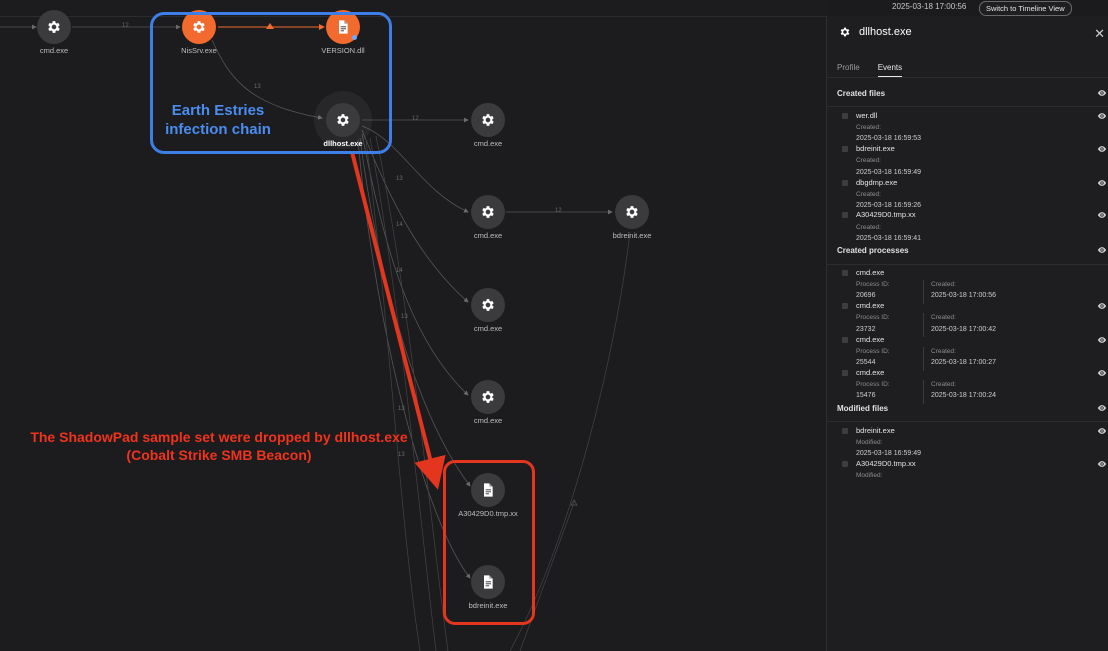  What do you see at coordinates (967, 493) in the screenshot?
I see `scroll-fade` at bounding box center [967, 493].